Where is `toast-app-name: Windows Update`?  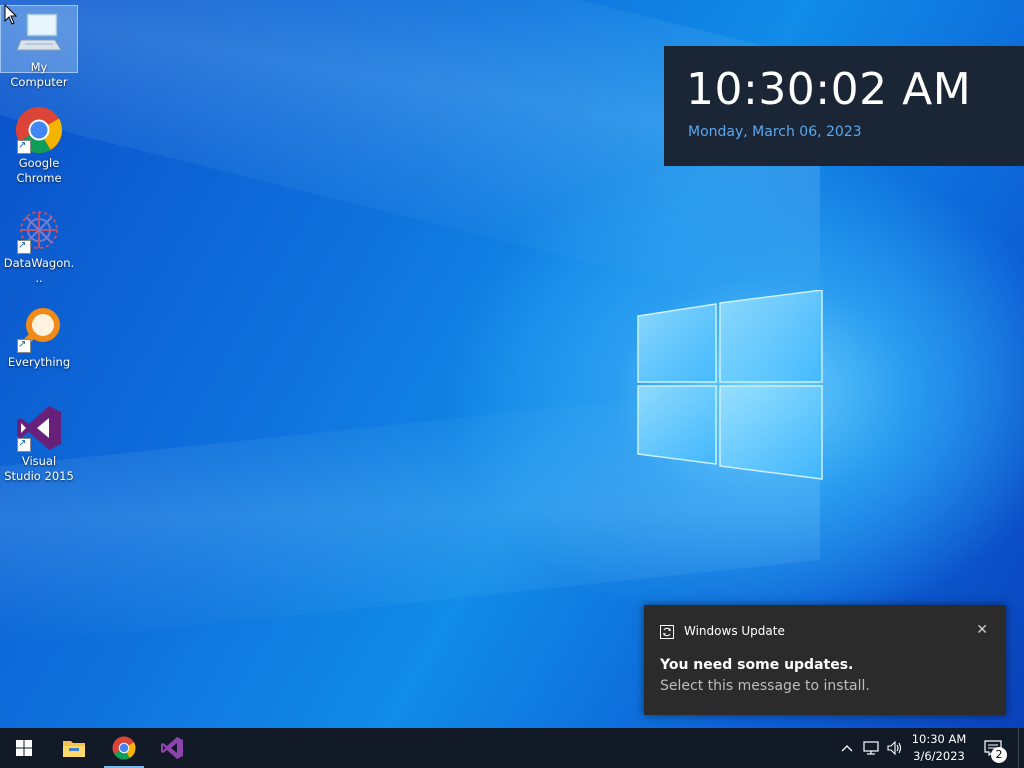
toast-app-name: Windows Update is located at coordinates (734, 631).